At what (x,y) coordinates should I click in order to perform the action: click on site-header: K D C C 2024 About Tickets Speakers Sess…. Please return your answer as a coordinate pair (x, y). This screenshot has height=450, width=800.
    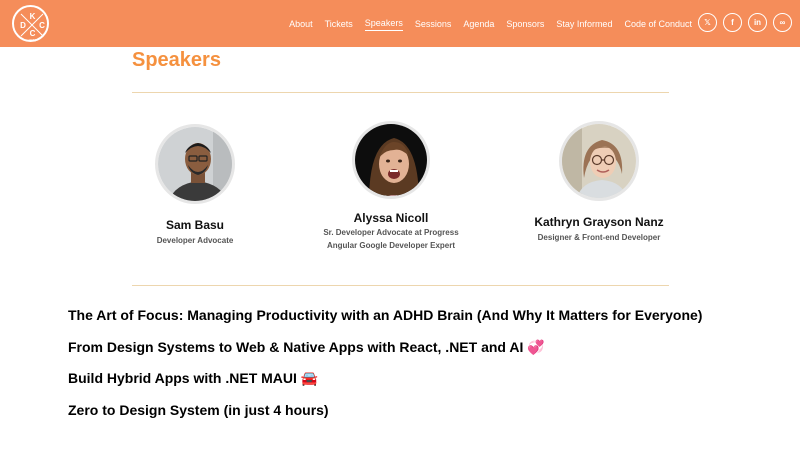
    Looking at the image, I should click on (400, 23).